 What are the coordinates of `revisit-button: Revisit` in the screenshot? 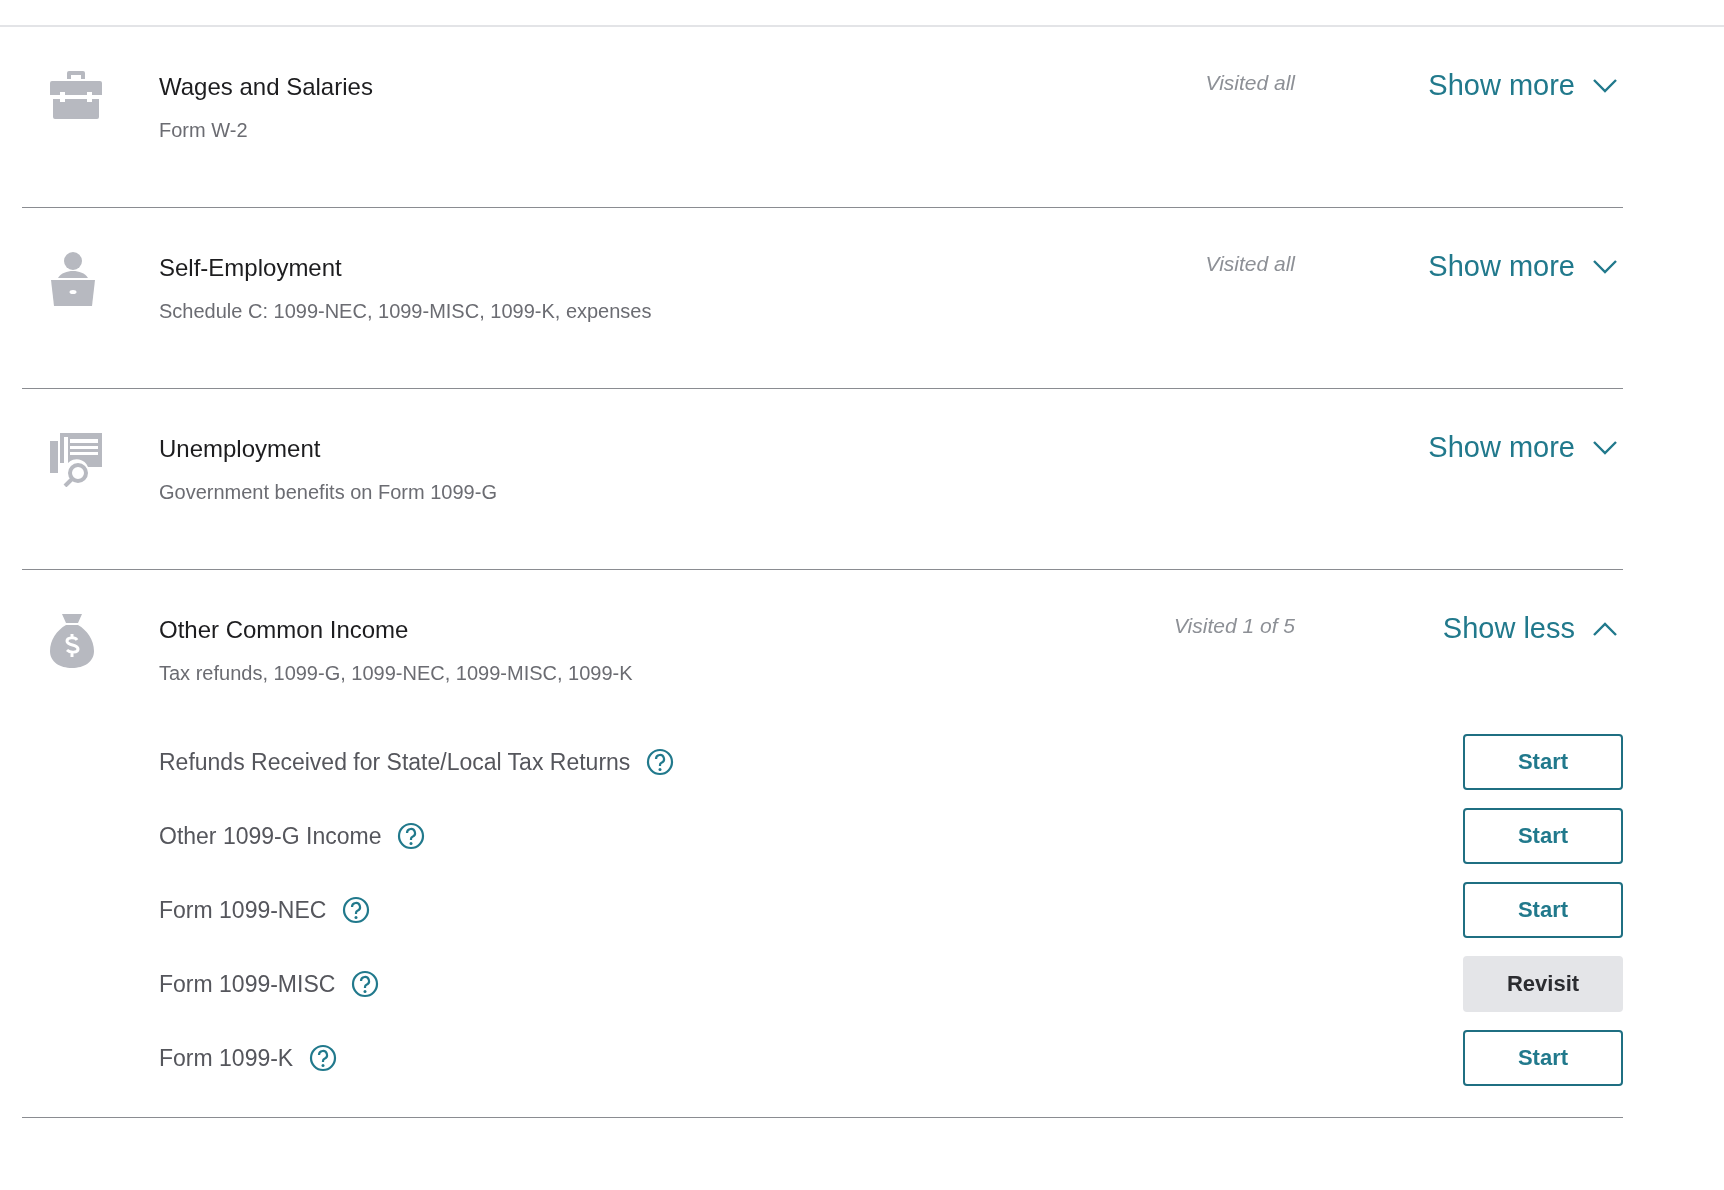 It's located at (1543, 984).